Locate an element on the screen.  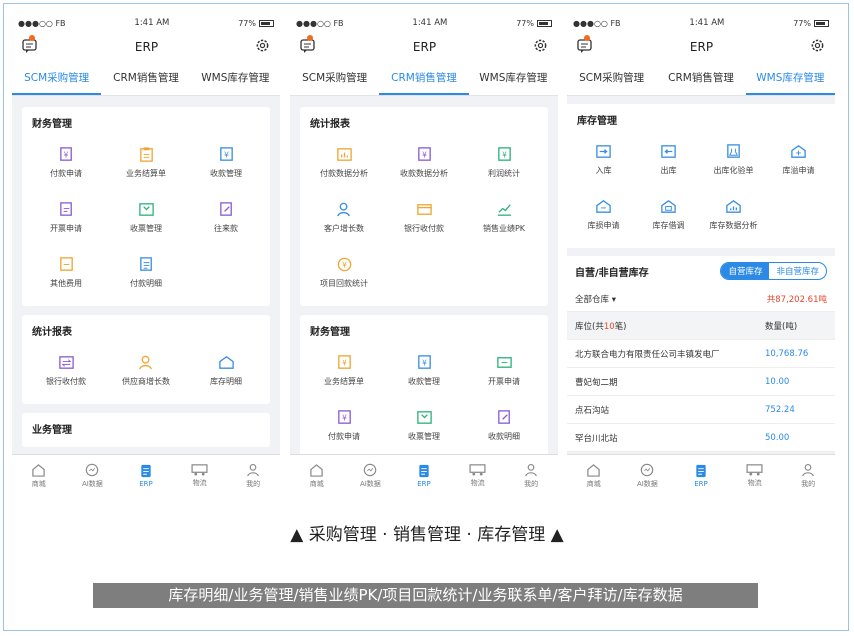
menu-item-current-account: 往来款 is located at coordinates (226, 217).